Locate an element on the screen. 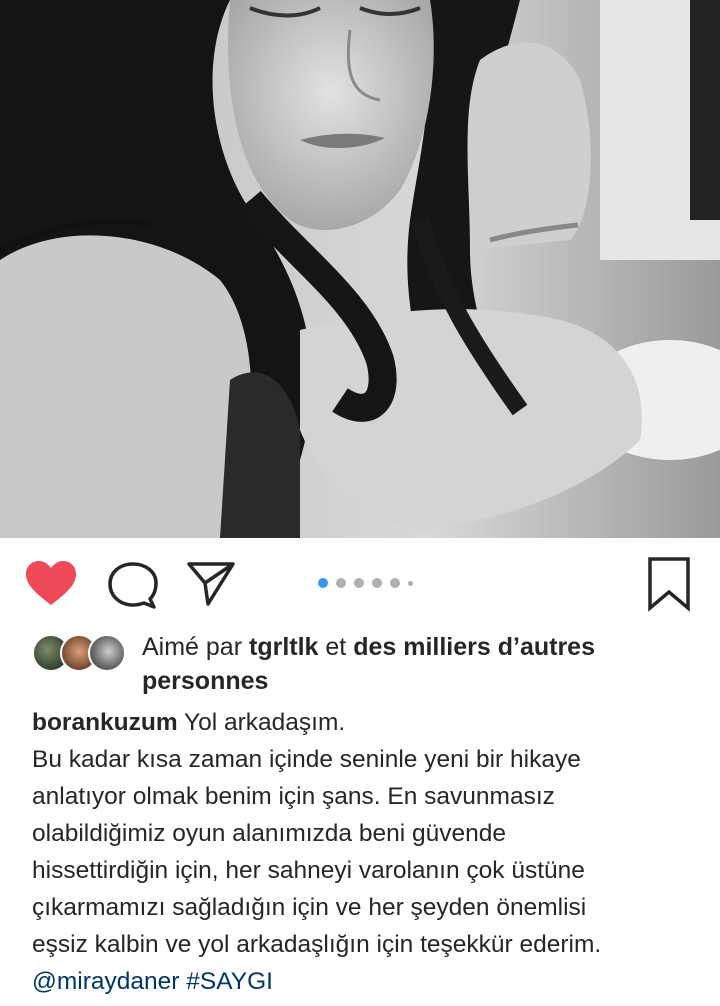 The width and height of the screenshot is (720, 1006). caption-tags-line: @miraydaner #SAYGI is located at coordinates (365, 981).